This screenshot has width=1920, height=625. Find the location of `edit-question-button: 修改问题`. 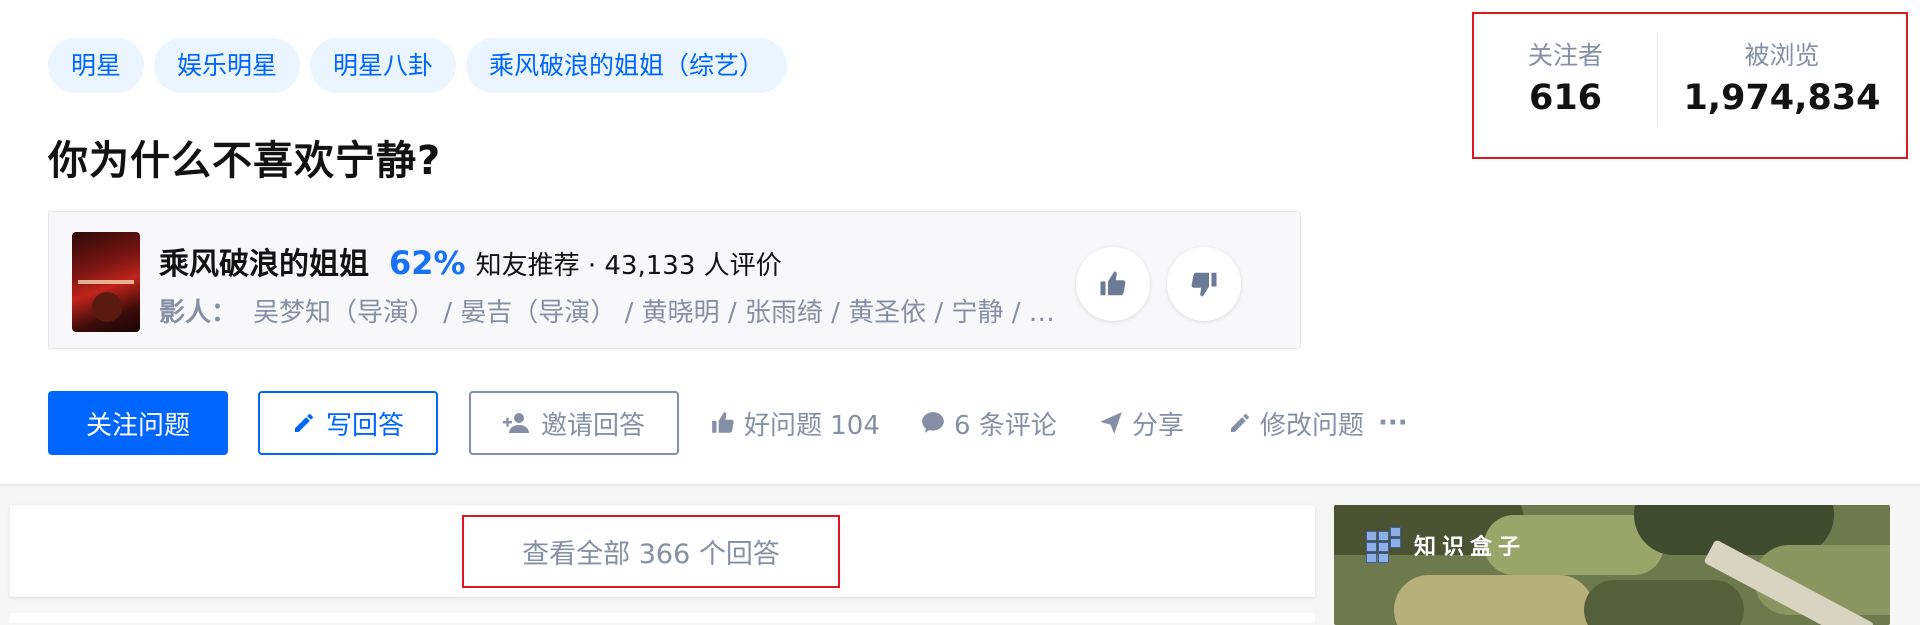

edit-question-button: 修改问题 is located at coordinates (1296, 423).